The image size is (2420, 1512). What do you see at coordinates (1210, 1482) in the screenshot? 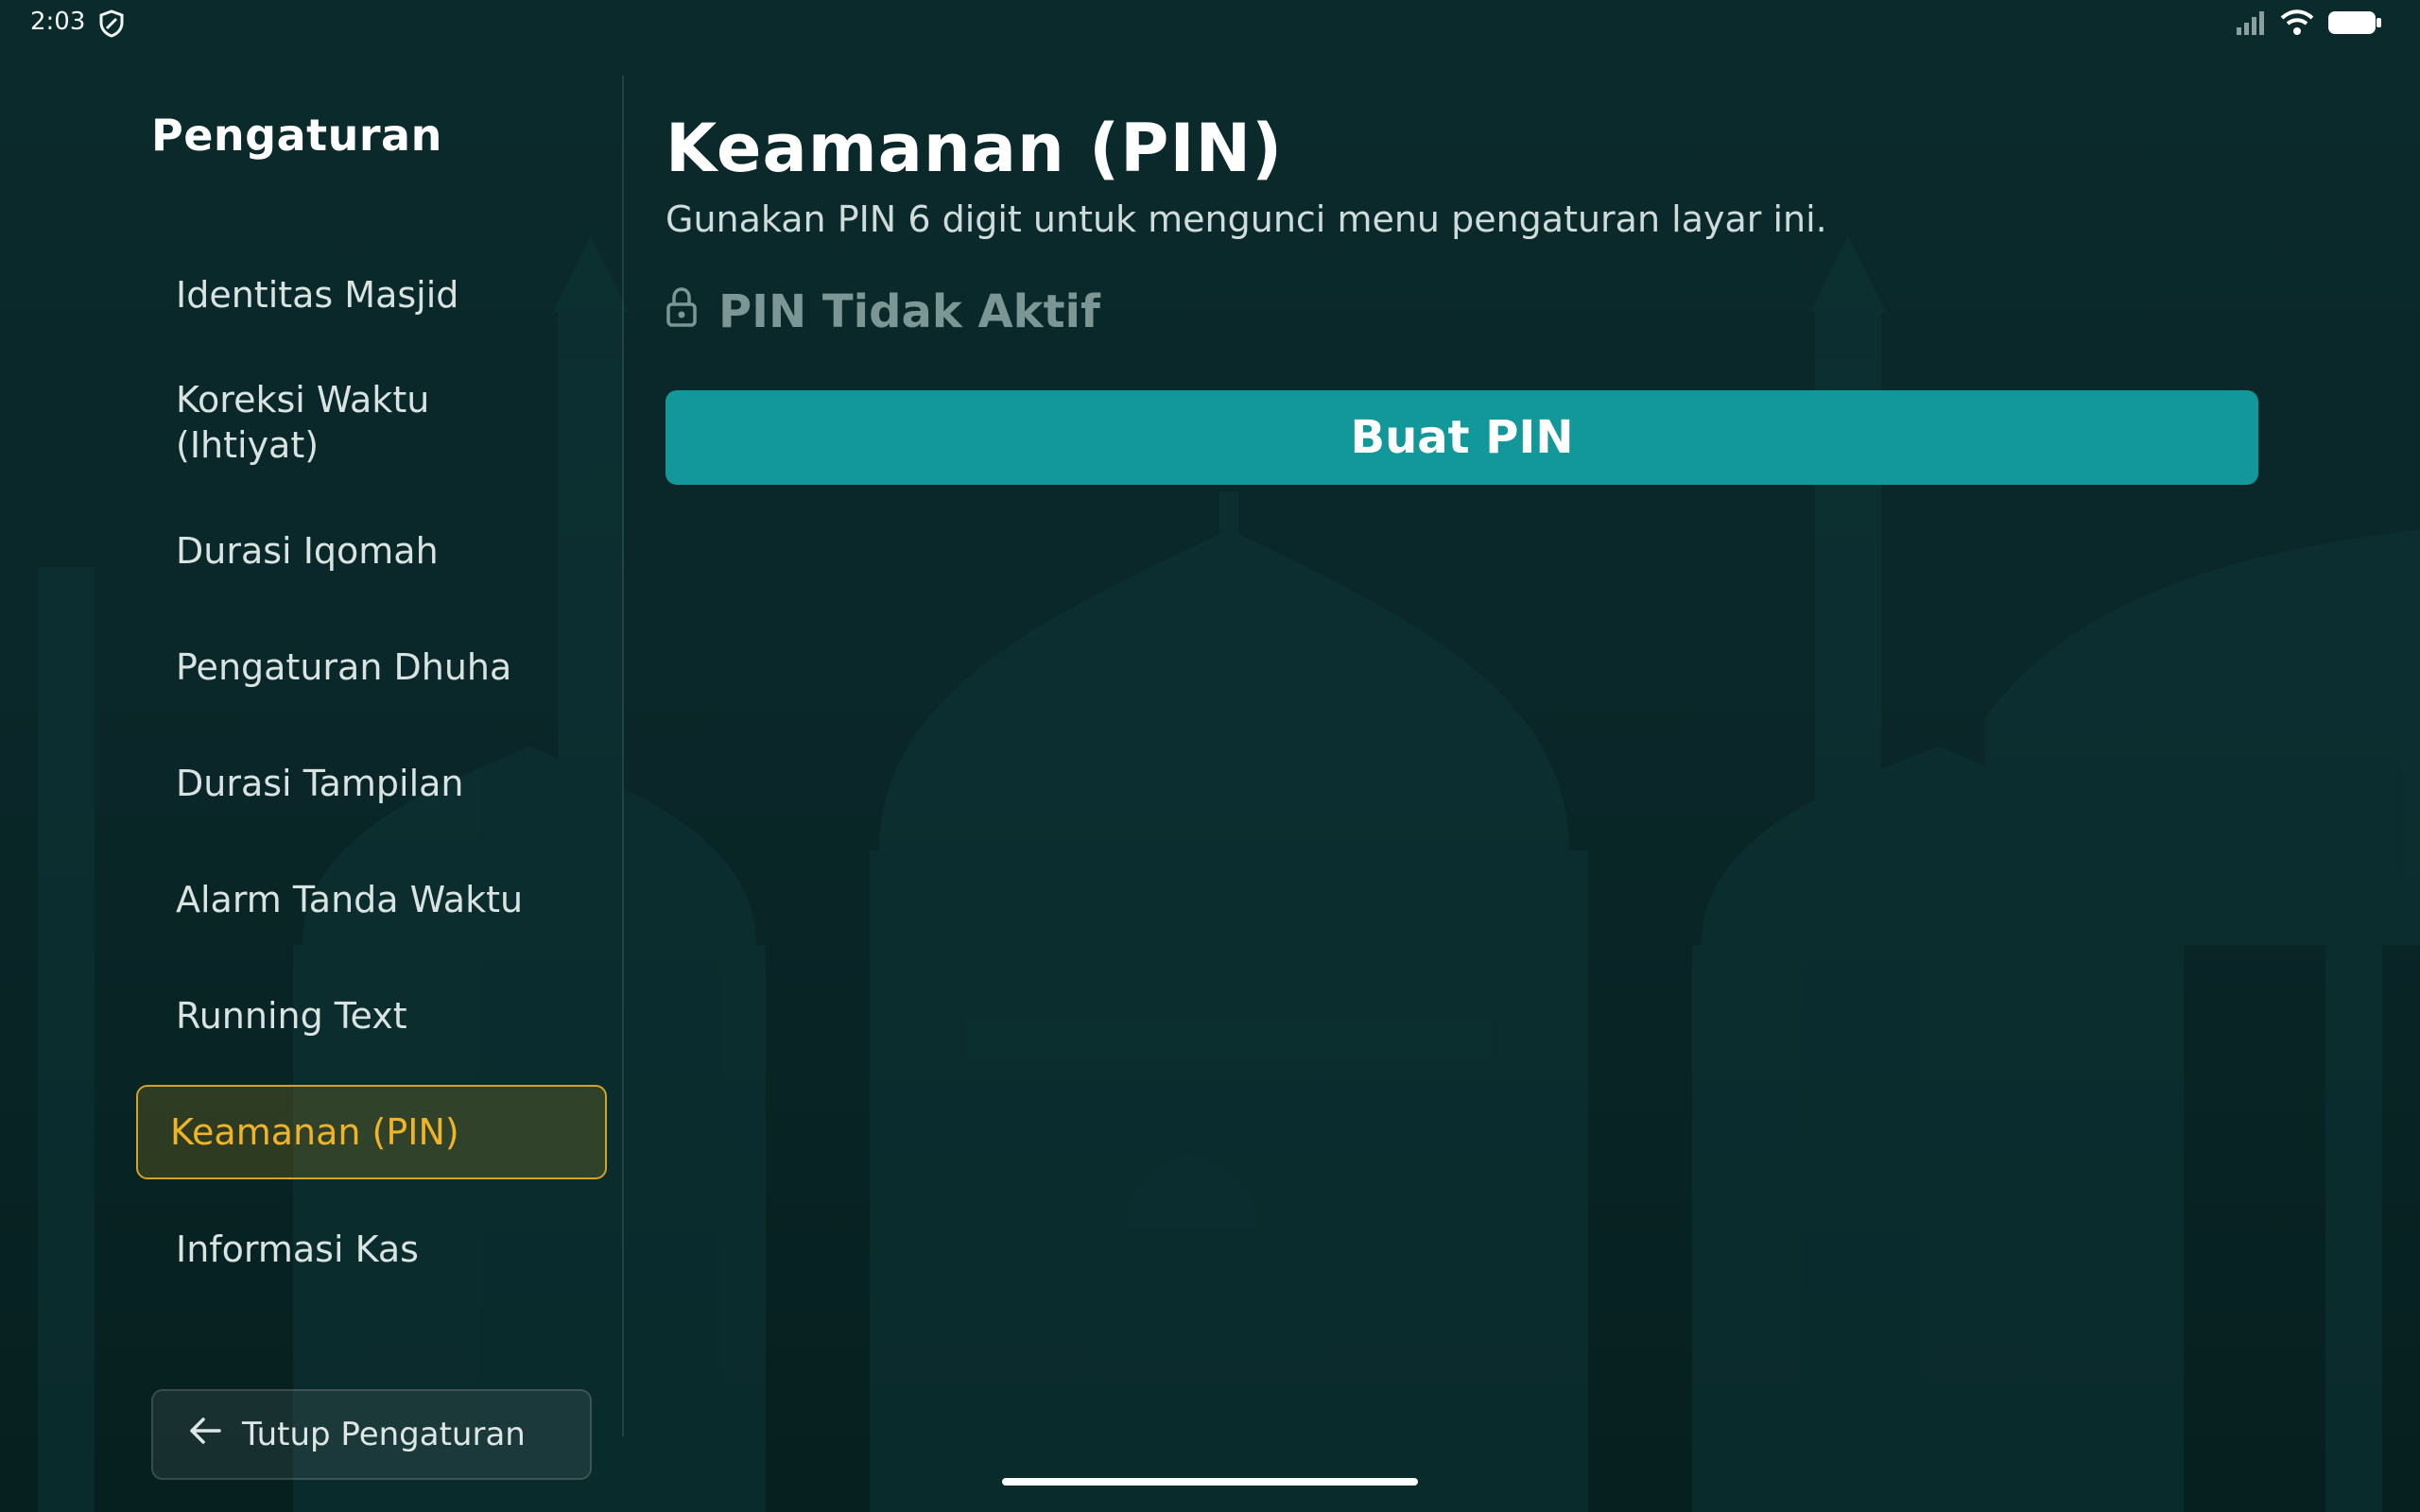
I see `home-indicator` at bounding box center [1210, 1482].